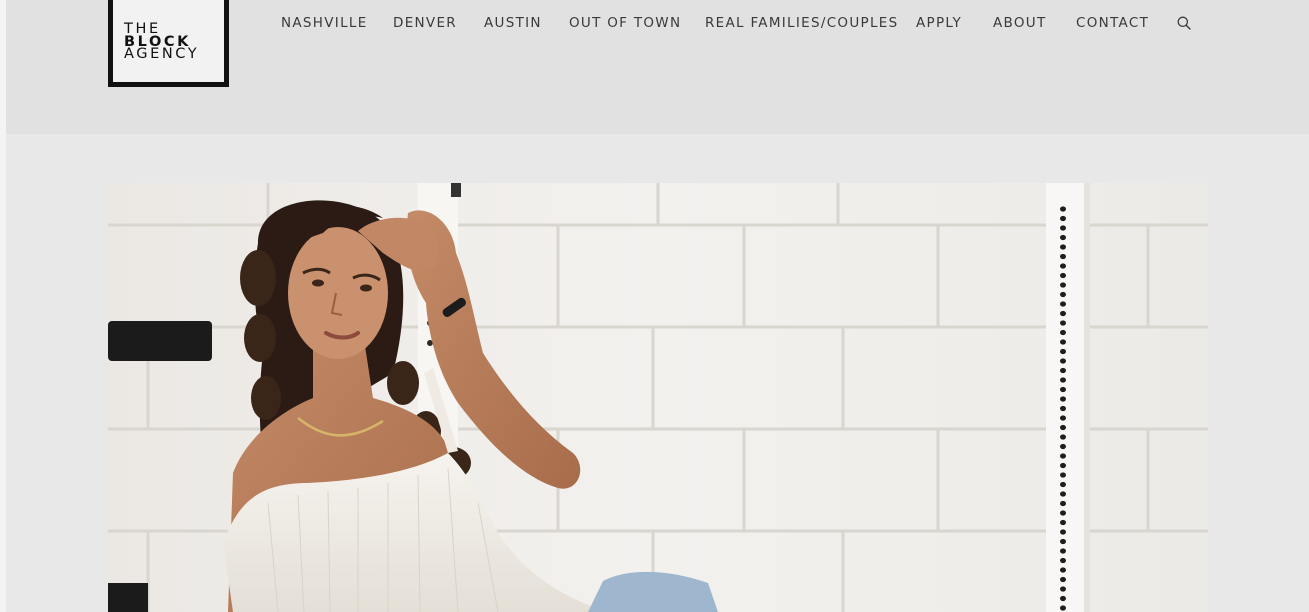 The width and height of the screenshot is (1309, 612). Describe the element at coordinates (802, 23) in the screenshot. I see `nav-item-real-families-couples: REAL FAMILIES/COUPLES` at that location.